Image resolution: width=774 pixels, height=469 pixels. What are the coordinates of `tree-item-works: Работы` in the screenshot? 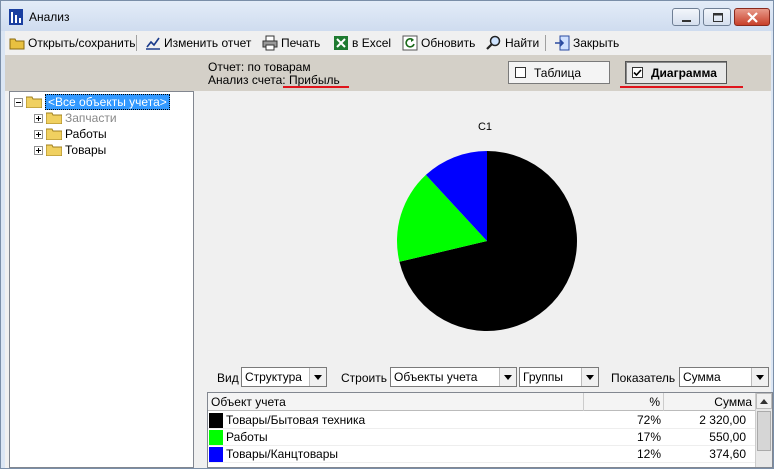 It's located at (70, 134).